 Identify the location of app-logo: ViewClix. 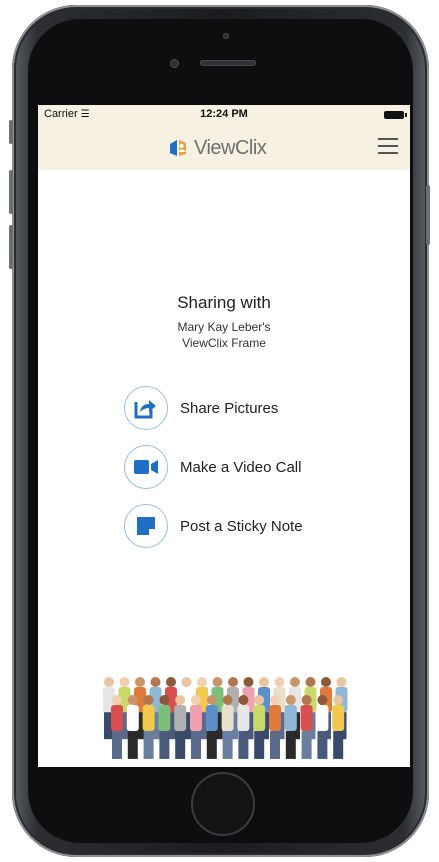
(216, 148).